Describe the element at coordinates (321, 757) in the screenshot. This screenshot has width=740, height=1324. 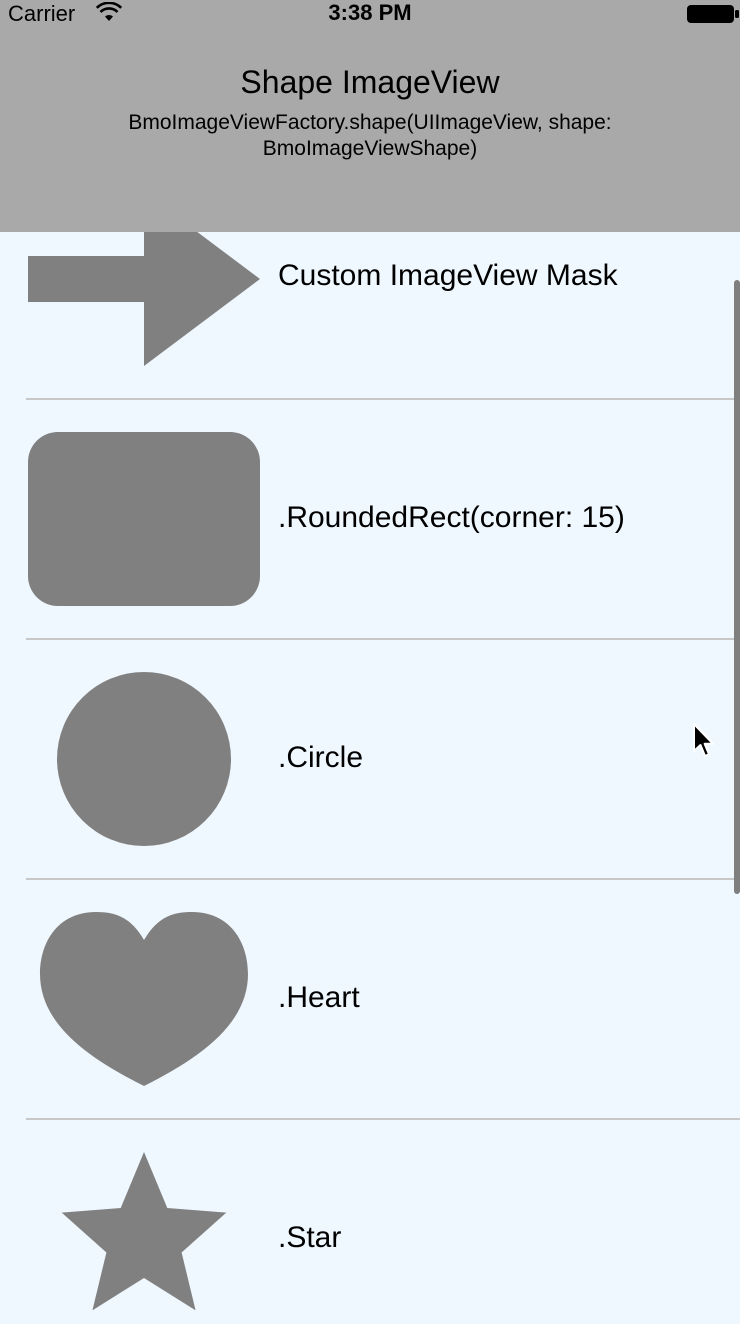
I see `row-label: .Circle` at that location.